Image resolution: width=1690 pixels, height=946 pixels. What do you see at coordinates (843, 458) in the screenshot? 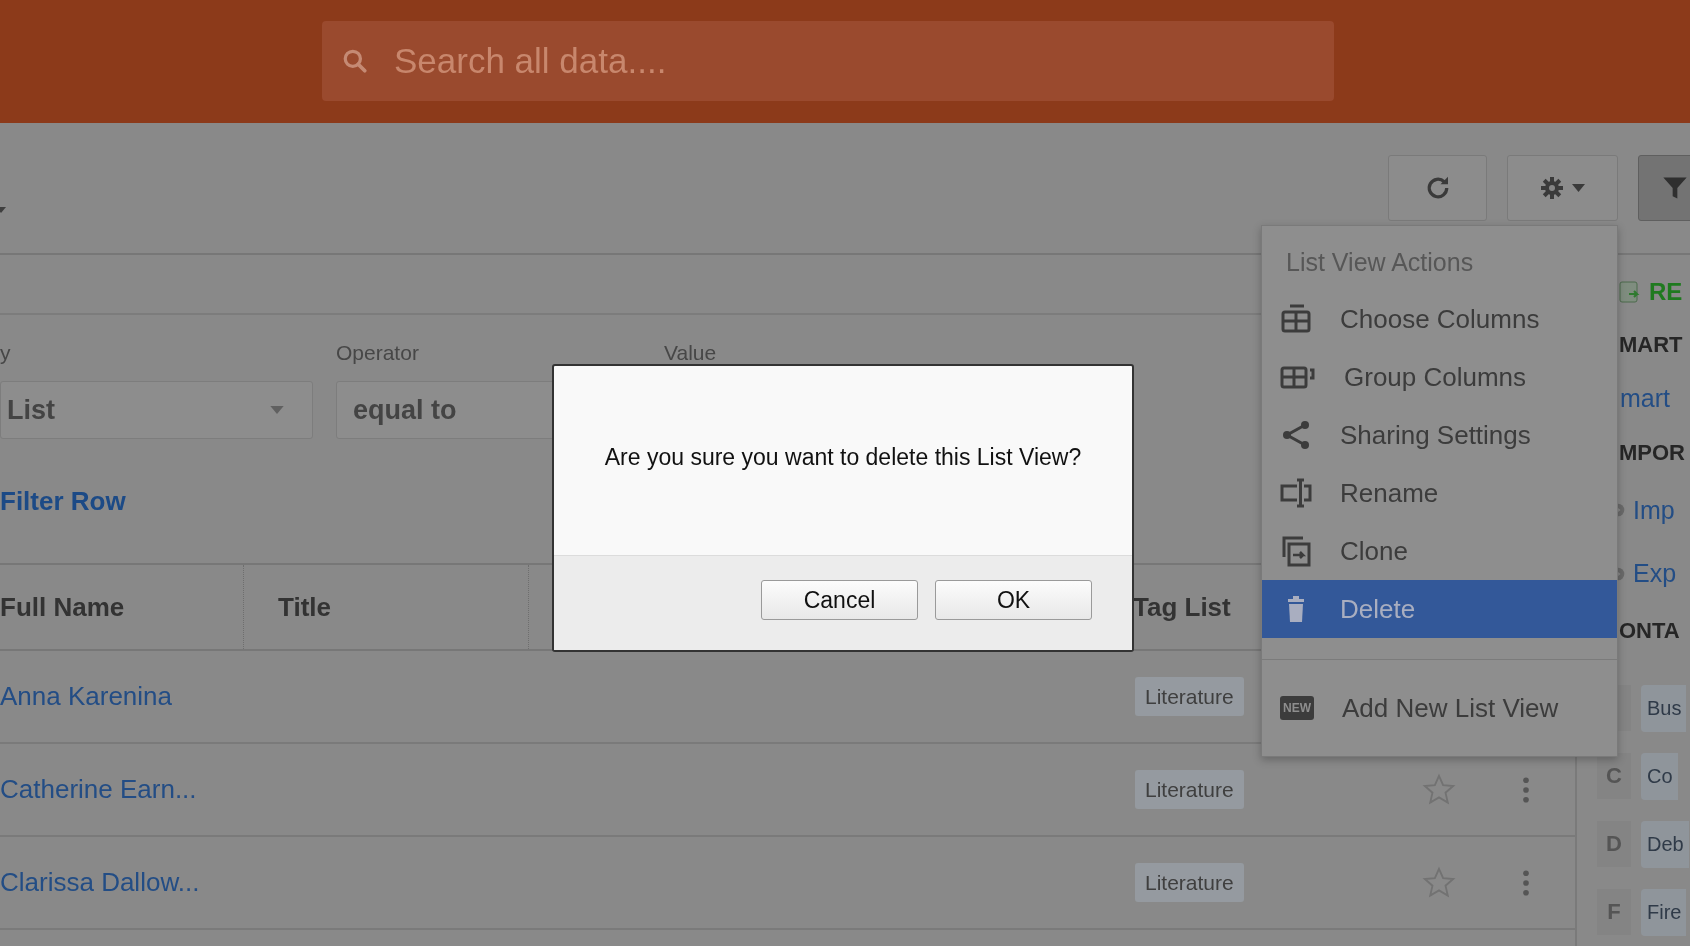
I see `dialog-message: Are you sure you want to delete this List View?` at bounding box center [843, 458].